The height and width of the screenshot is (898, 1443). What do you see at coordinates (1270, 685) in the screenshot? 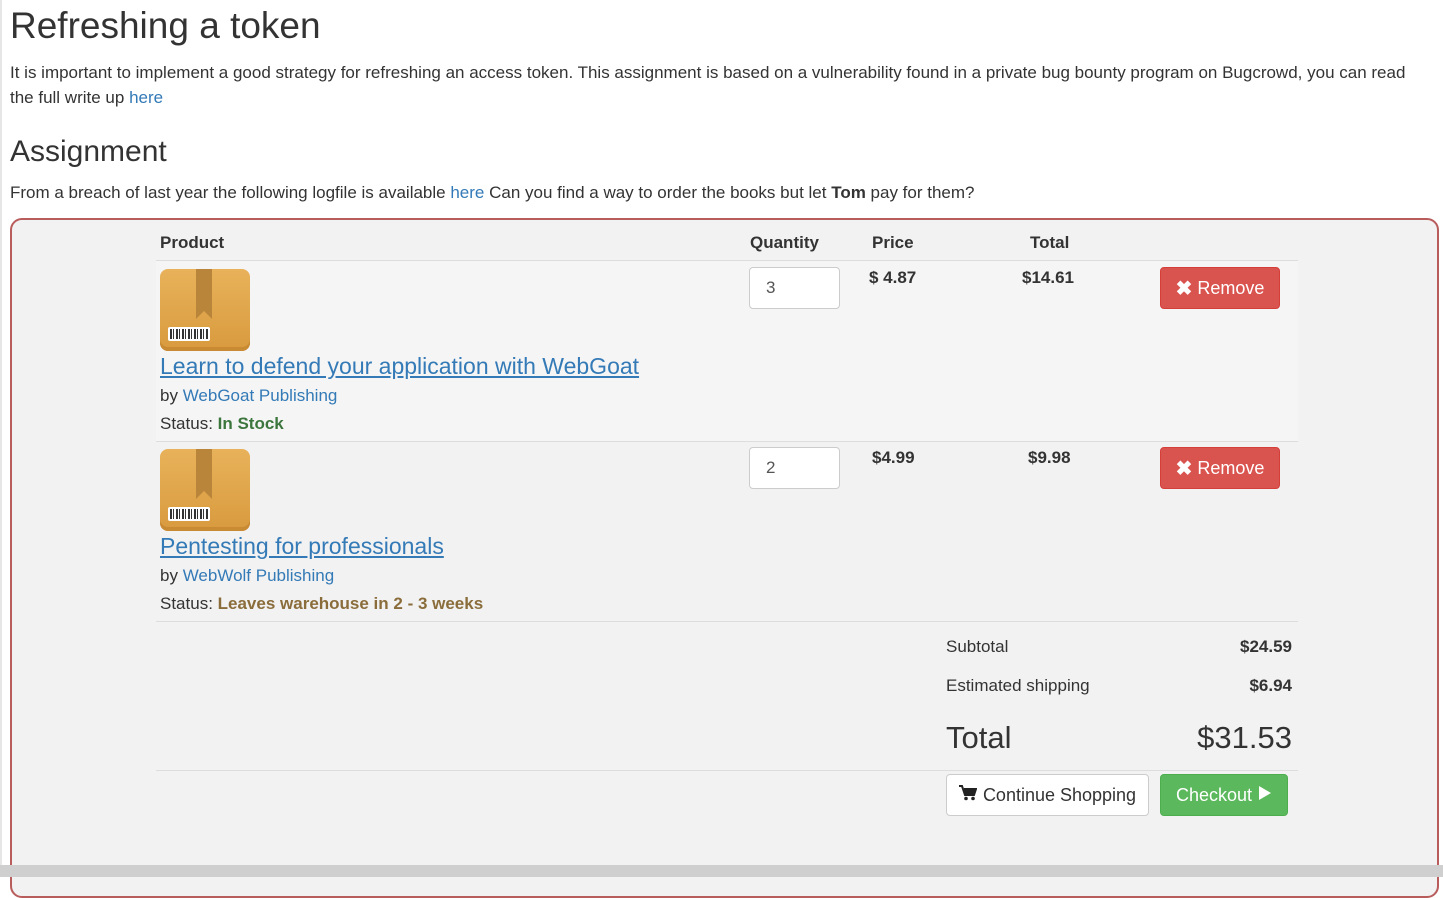
I see `shipping-value: $6.94` at bounding box center [1270, 685].